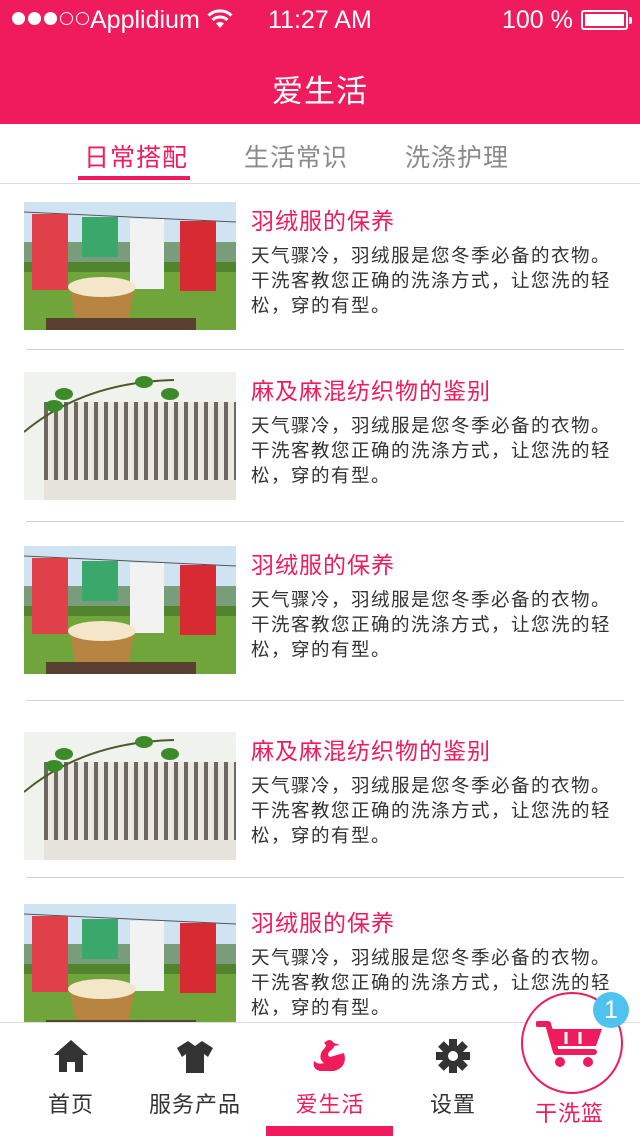 The image size is (640, 1136). Describe the element at coordinates (457, 156) in the screenshot. I see `tab-washing-care: 洗涤护理` at that location.